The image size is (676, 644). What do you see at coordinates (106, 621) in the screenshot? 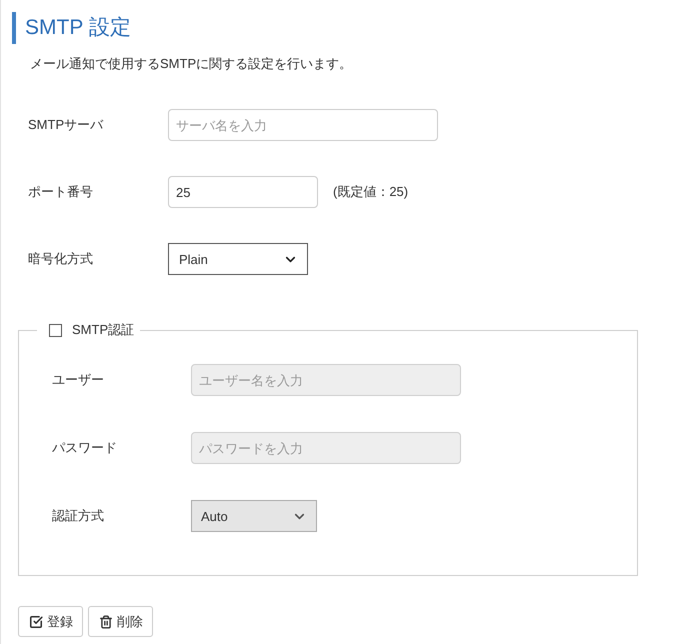
I see `trash-icon` at bounding box center [106, 621].